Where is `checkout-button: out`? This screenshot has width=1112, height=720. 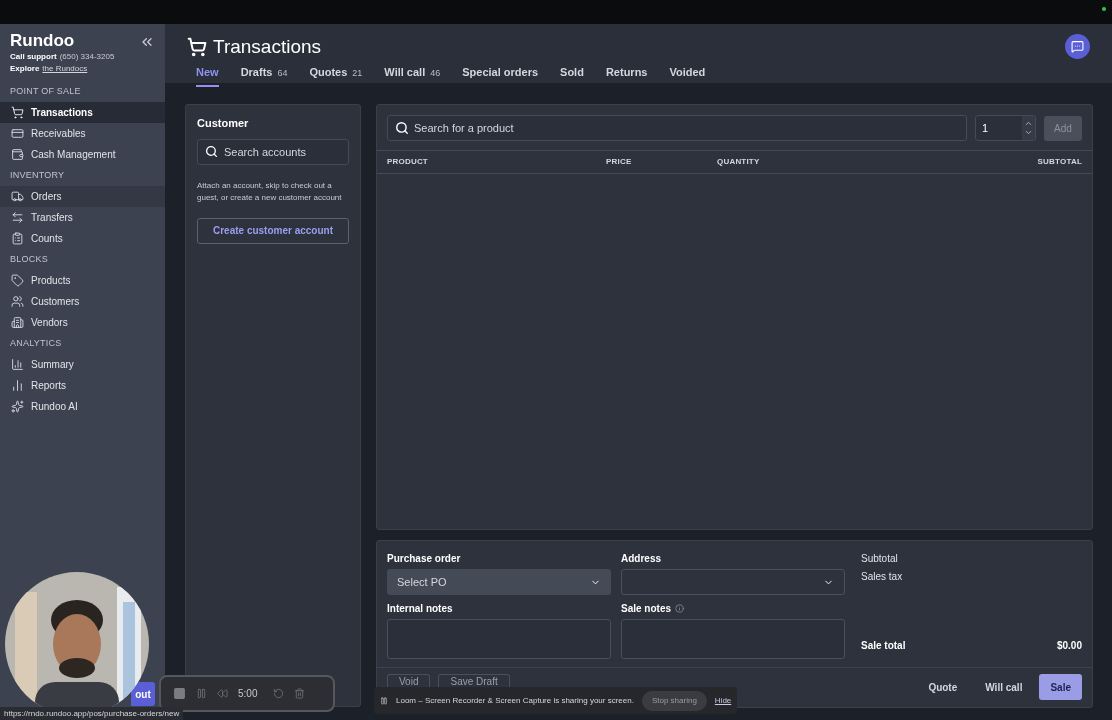
checkout-button: out is located at coordinates (143, 694).